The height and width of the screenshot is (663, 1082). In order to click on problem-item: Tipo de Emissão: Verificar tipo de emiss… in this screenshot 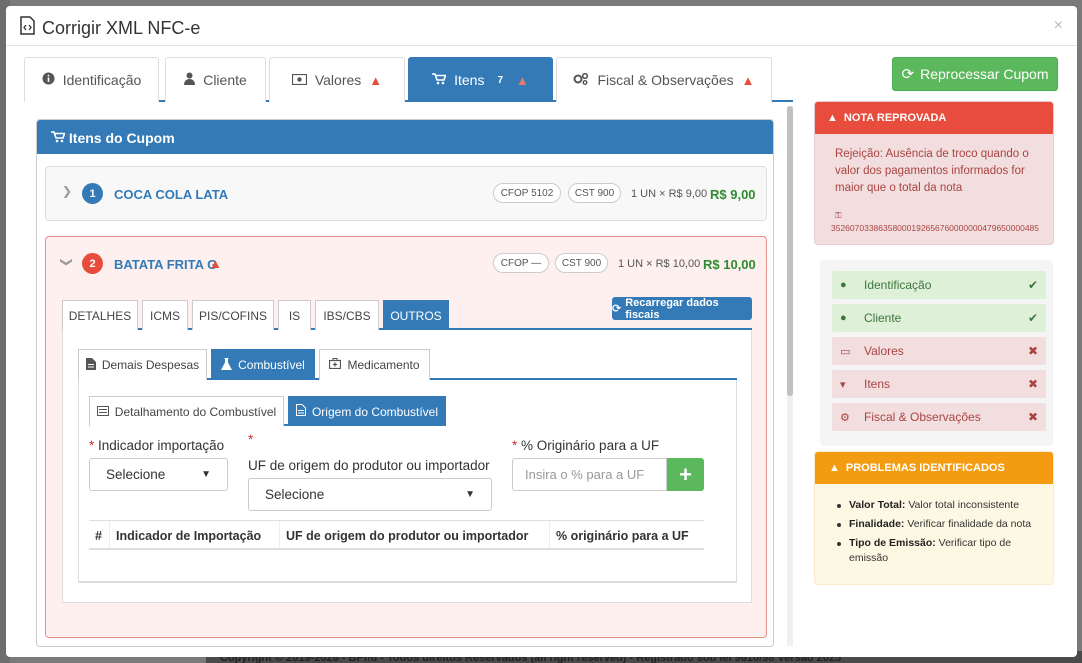, I will do `click(937, 551)`.